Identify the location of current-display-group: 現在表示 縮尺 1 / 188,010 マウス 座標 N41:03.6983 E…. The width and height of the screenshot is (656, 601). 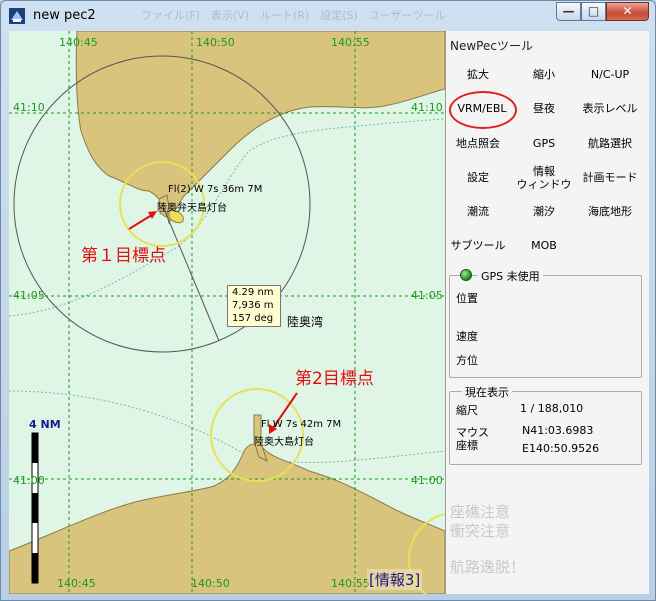
(545, 424).